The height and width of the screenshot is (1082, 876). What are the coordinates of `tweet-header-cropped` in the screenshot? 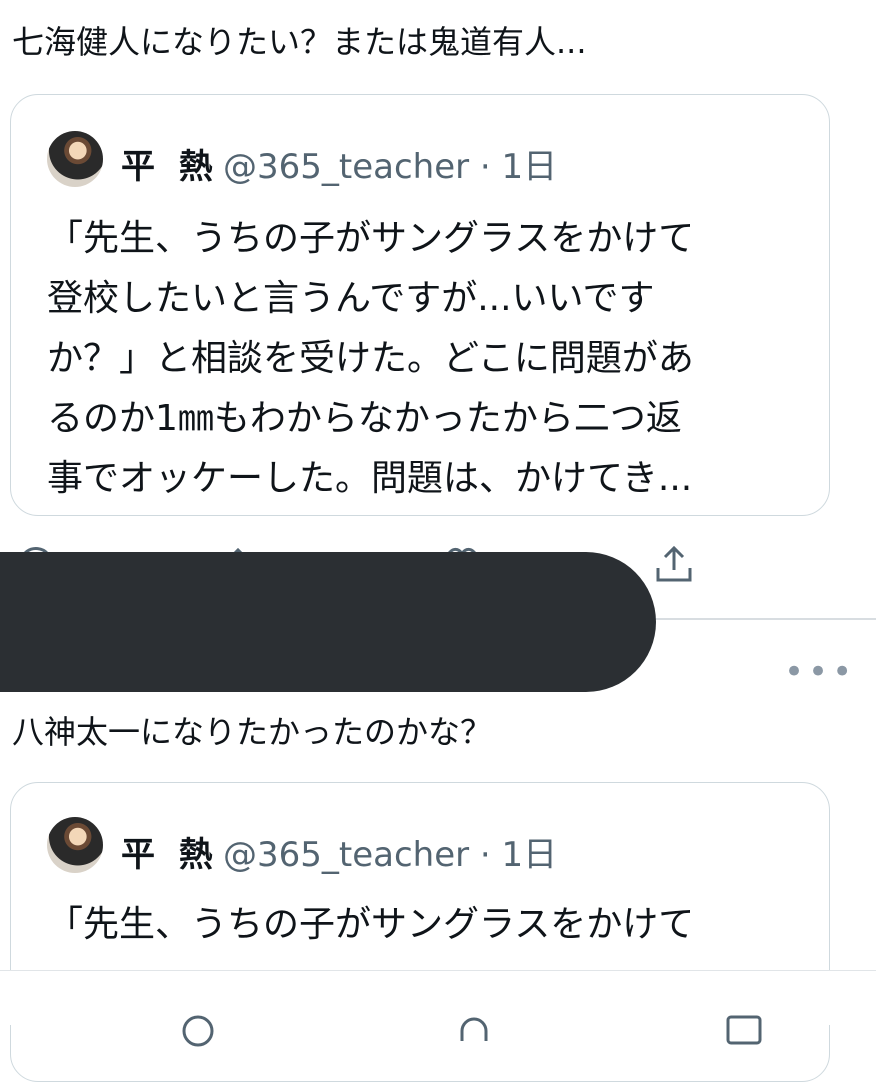 It's located at (392, 2).